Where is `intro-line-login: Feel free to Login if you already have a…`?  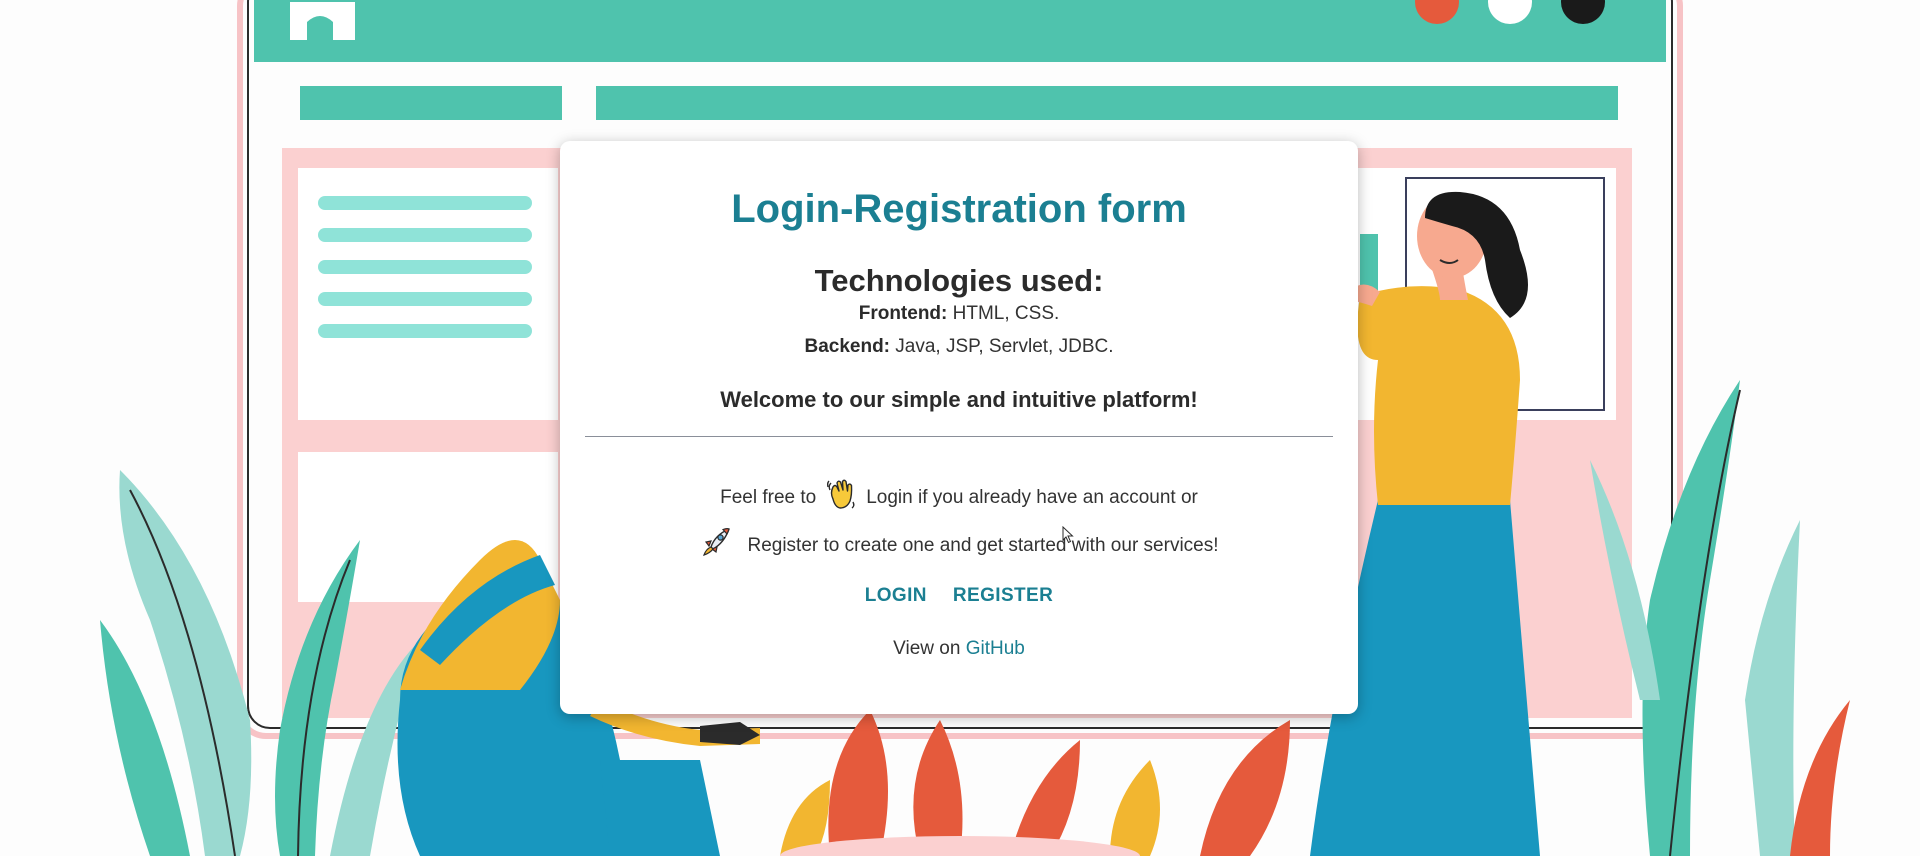 intro-line-login: Feel free to Login if you already have a… is located at coordinates (959, 497).